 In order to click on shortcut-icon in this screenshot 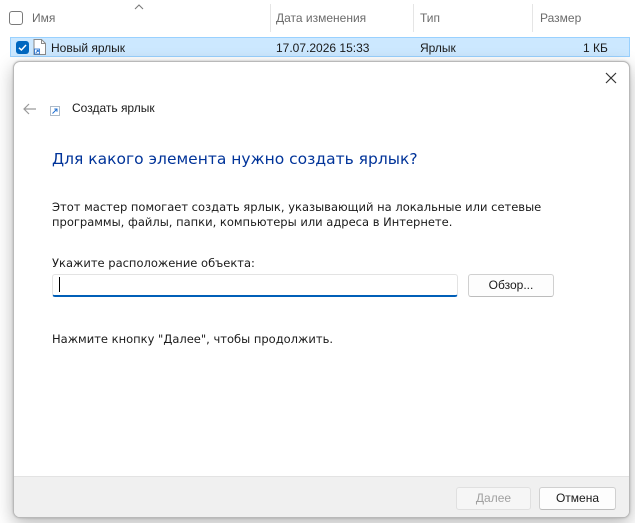, I will do `click(55, 110)`.